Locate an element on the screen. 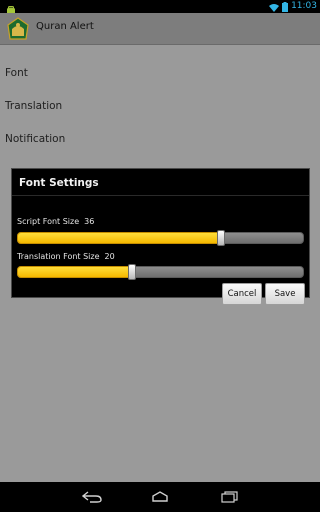 This screenshot has width=320, height=512. home-icon is located at coordinates (160, 497).